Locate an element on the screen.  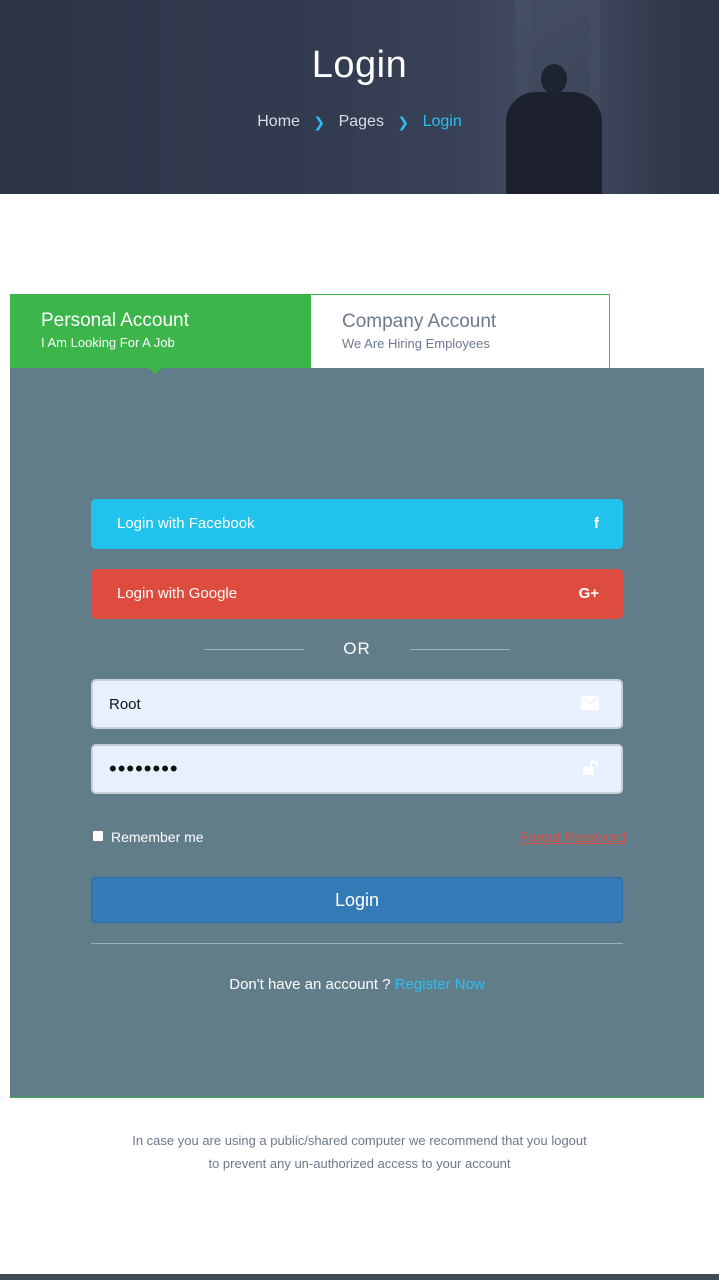
remember-me-checkbox is located at coordinates (98, 836).